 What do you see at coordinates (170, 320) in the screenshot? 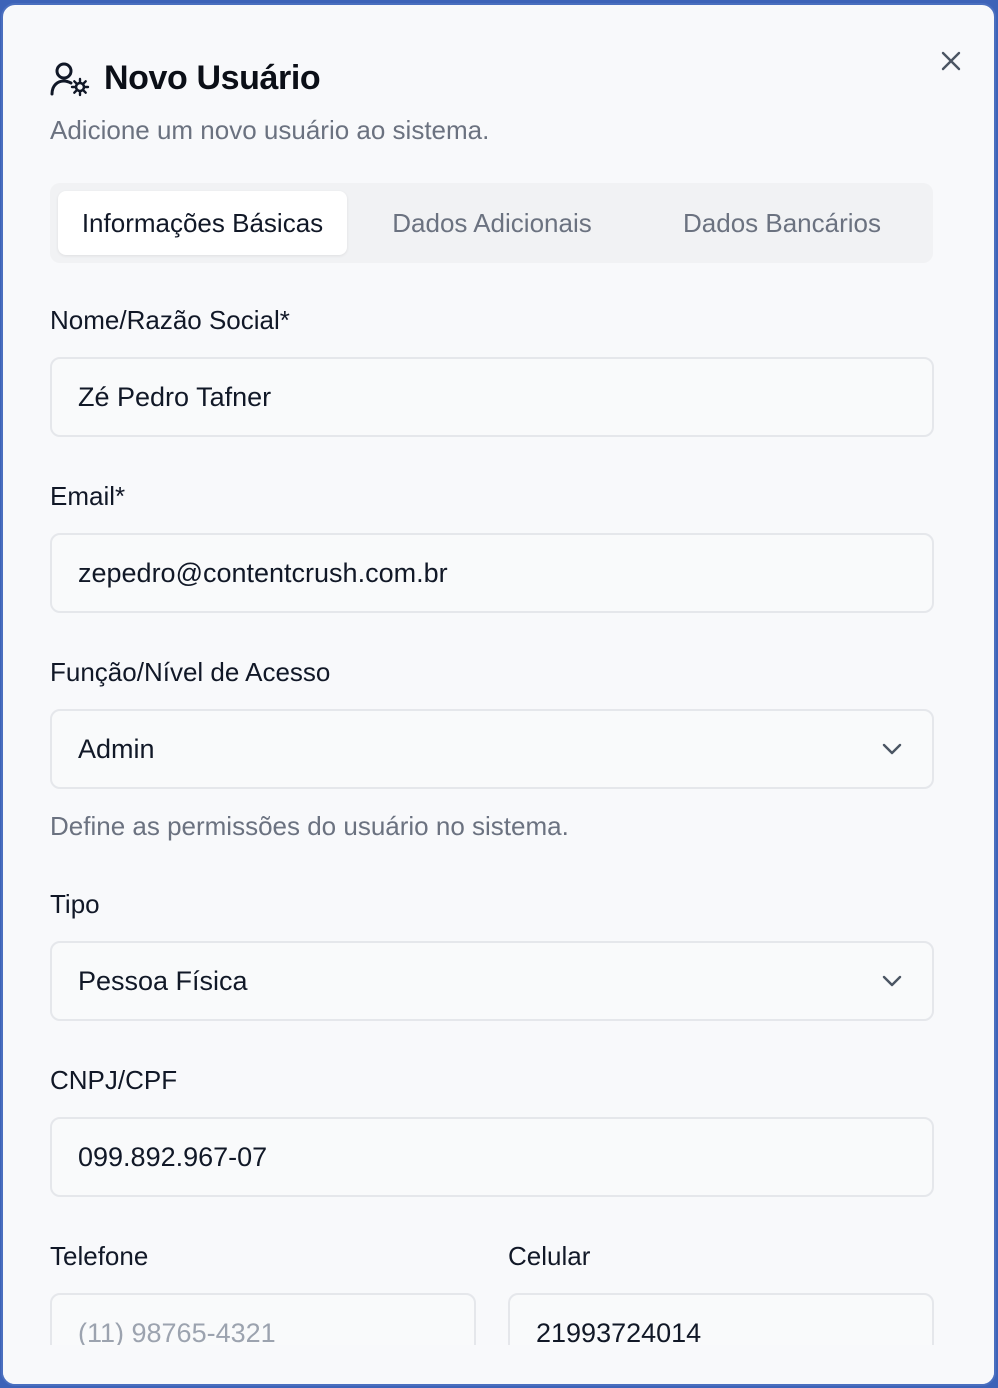
I see `name-label: Nome/Razão Social*` at bounding box center [170, 320].